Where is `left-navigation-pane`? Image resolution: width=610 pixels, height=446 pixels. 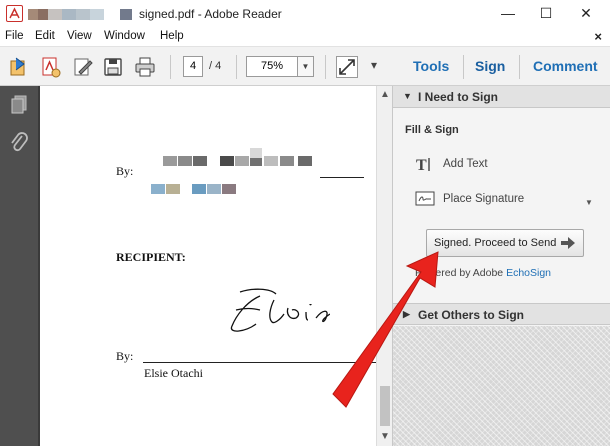
left-navigation-pane is located at coordinates (19, 266).